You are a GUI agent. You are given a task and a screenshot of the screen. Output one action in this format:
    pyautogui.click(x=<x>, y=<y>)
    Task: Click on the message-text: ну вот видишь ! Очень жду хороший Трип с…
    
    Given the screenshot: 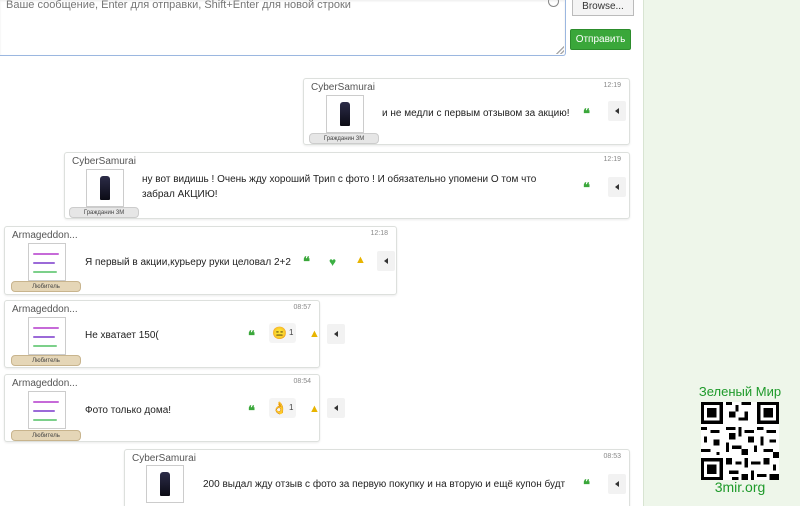 What is the action you would take?
    pyautogui.click(x=339, y=187)
    